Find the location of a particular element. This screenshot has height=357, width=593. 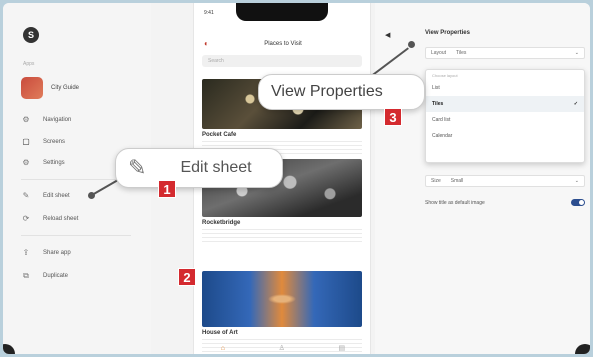

dropdown-option-tiles: Tiles ✓ is located at coordinates (505, 104).